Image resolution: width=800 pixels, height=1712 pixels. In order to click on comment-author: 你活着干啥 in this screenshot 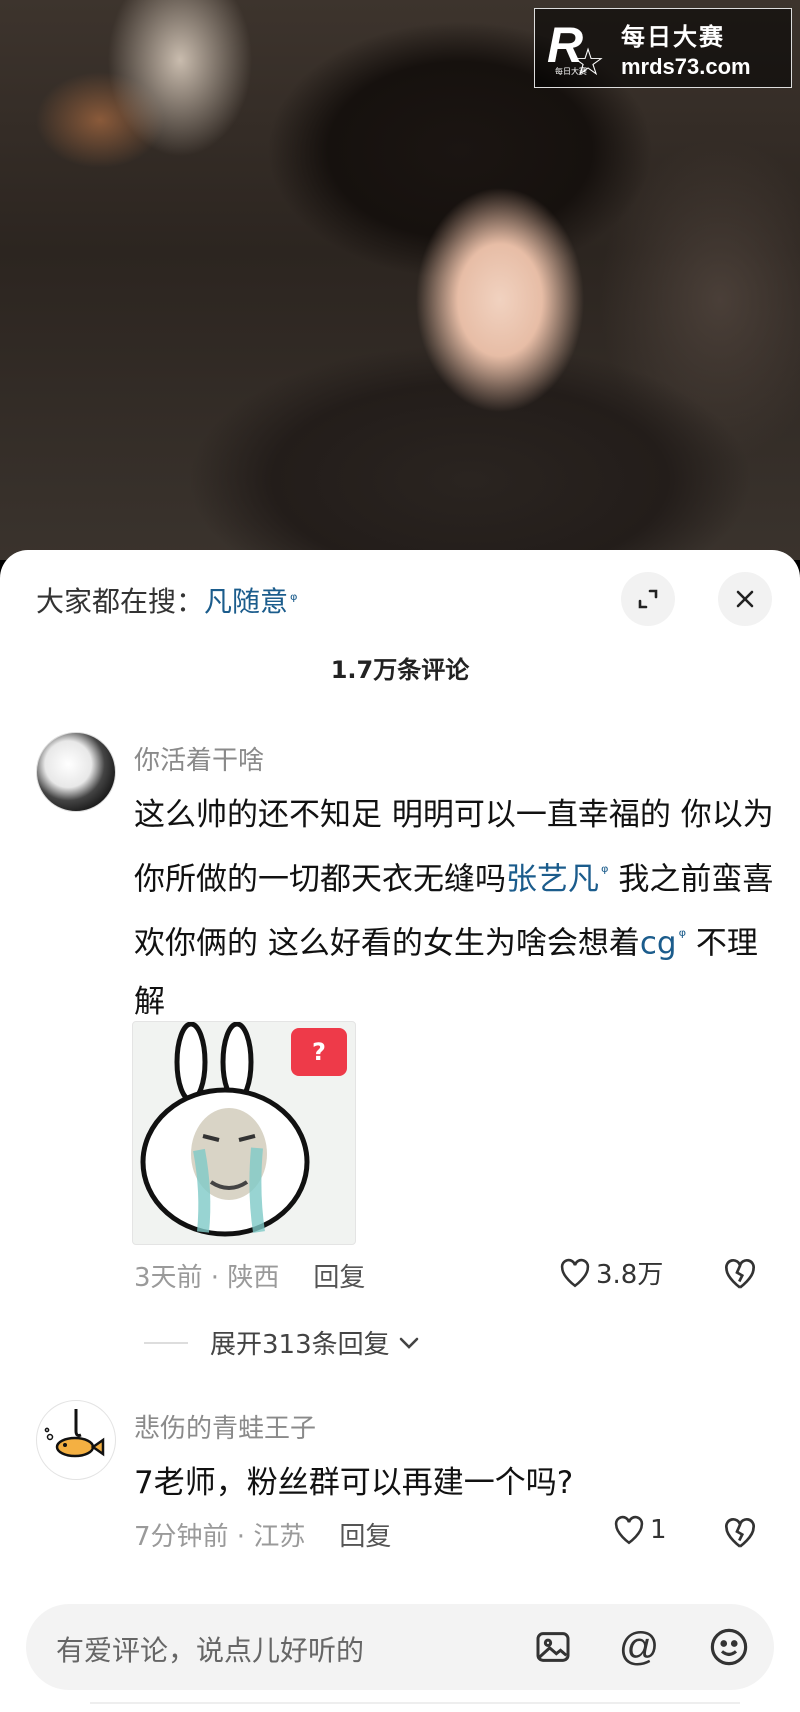, I will do `click(199, 758)`.